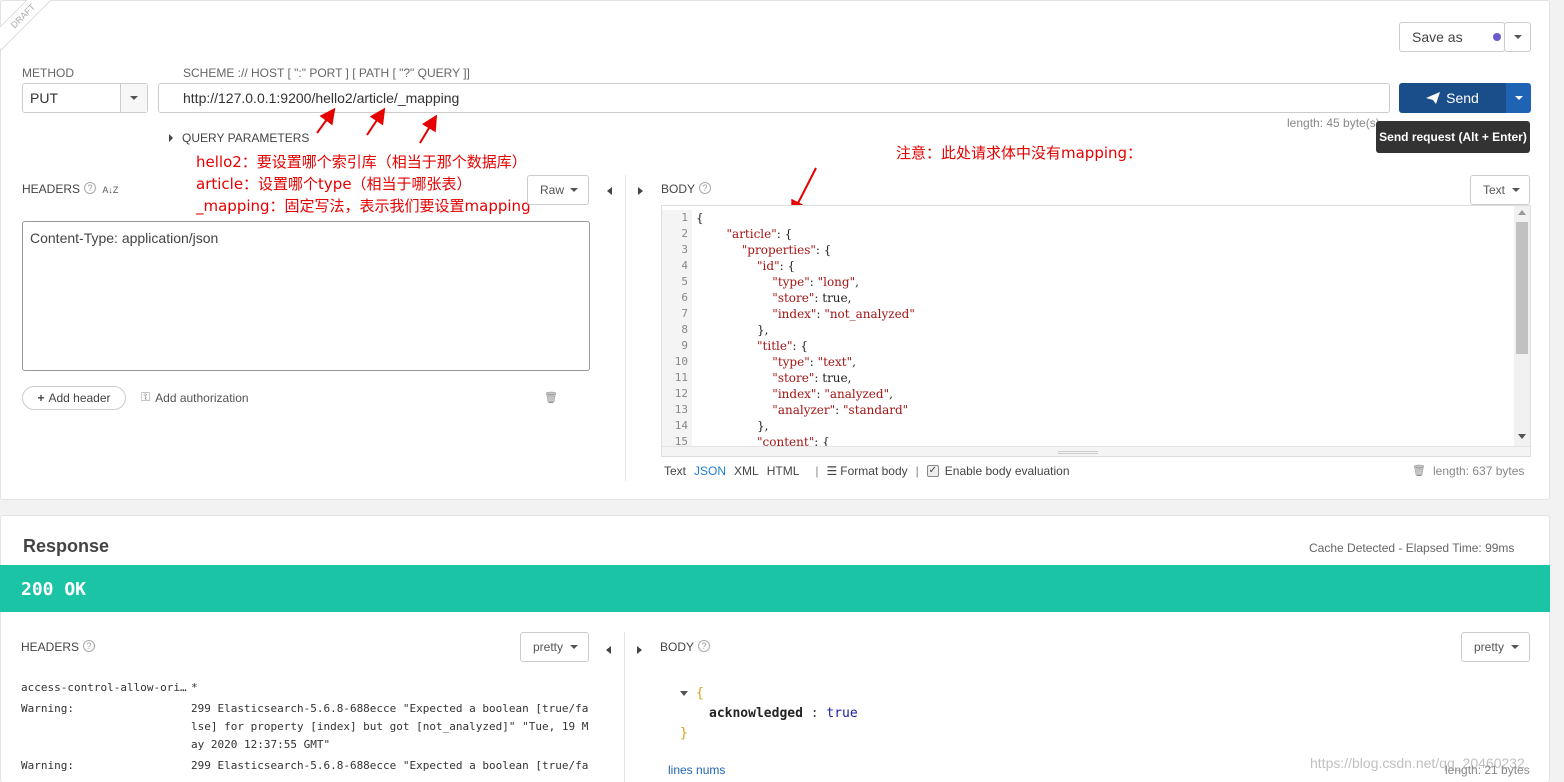  What do you see at coordinates (306, 688) in the screenshot?
I see `response-header-row: access-control-allow-ori… *` at bounding box center [306, 688].